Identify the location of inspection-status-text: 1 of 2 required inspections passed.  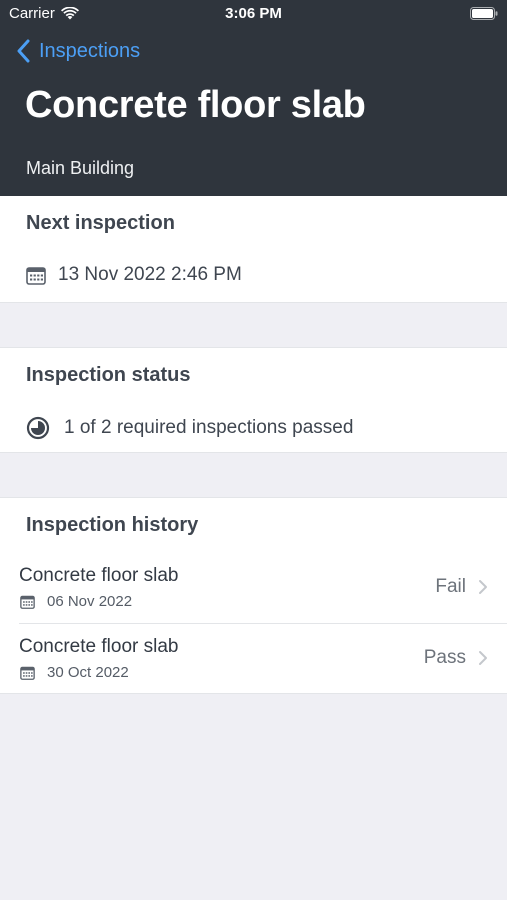
(209, 427).